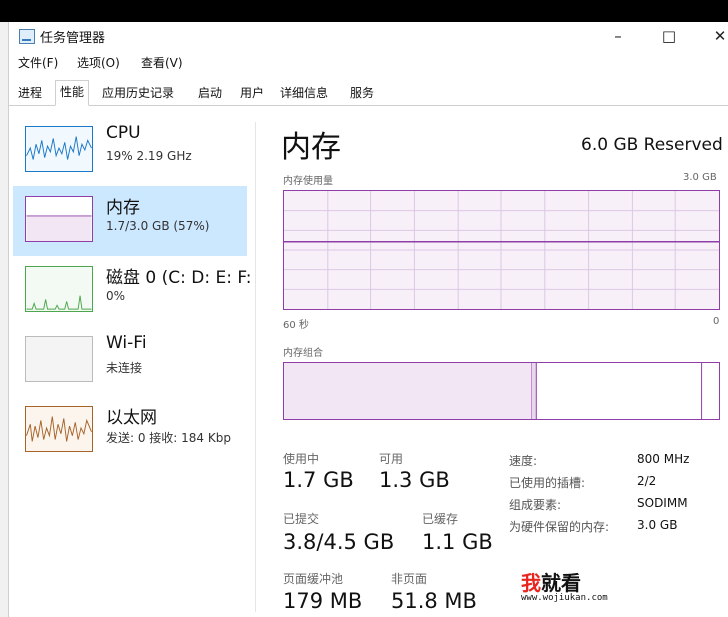 The image size is (728, 617). I want to click on sidebar-ethernet-sub: 发送: 0 接收: 184 Kbp, so click(168, 438).